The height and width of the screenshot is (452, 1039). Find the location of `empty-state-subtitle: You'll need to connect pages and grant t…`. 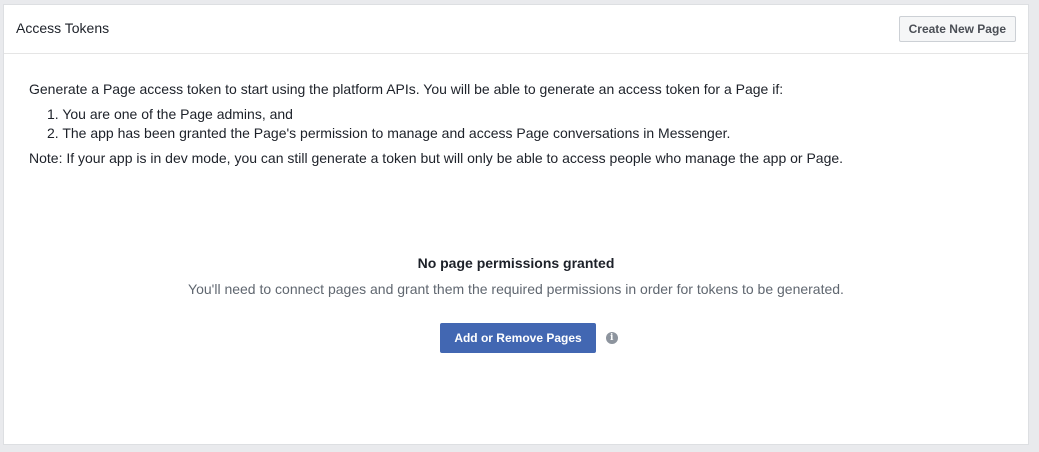

empty-state-subtitle: You'll need to connect pages and grant t… is located at coordinates (516, 289).